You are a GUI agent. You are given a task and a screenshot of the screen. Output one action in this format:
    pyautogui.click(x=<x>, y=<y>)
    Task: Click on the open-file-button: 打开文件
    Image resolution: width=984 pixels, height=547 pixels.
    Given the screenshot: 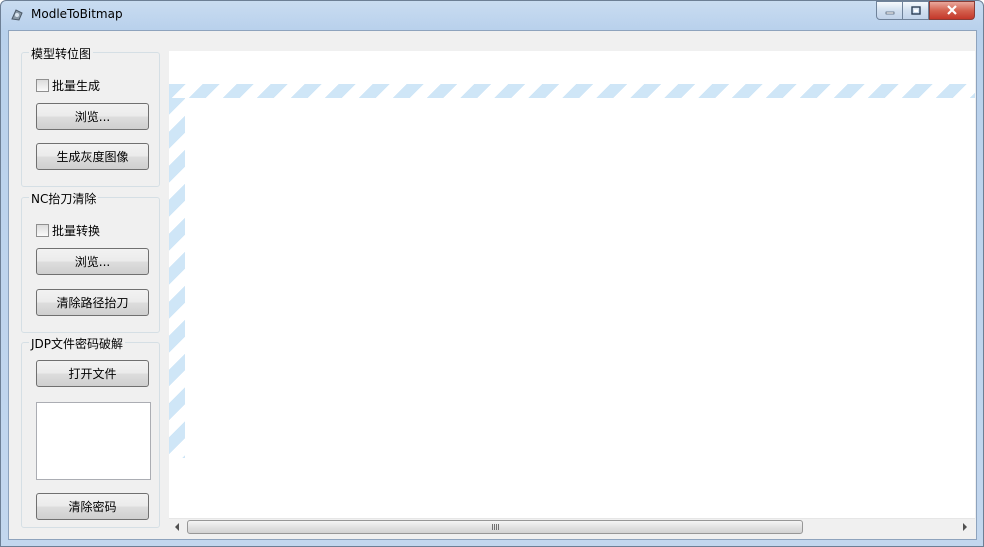 What is the action you would take?
    pyautogui.click(x=92, y=373)
    